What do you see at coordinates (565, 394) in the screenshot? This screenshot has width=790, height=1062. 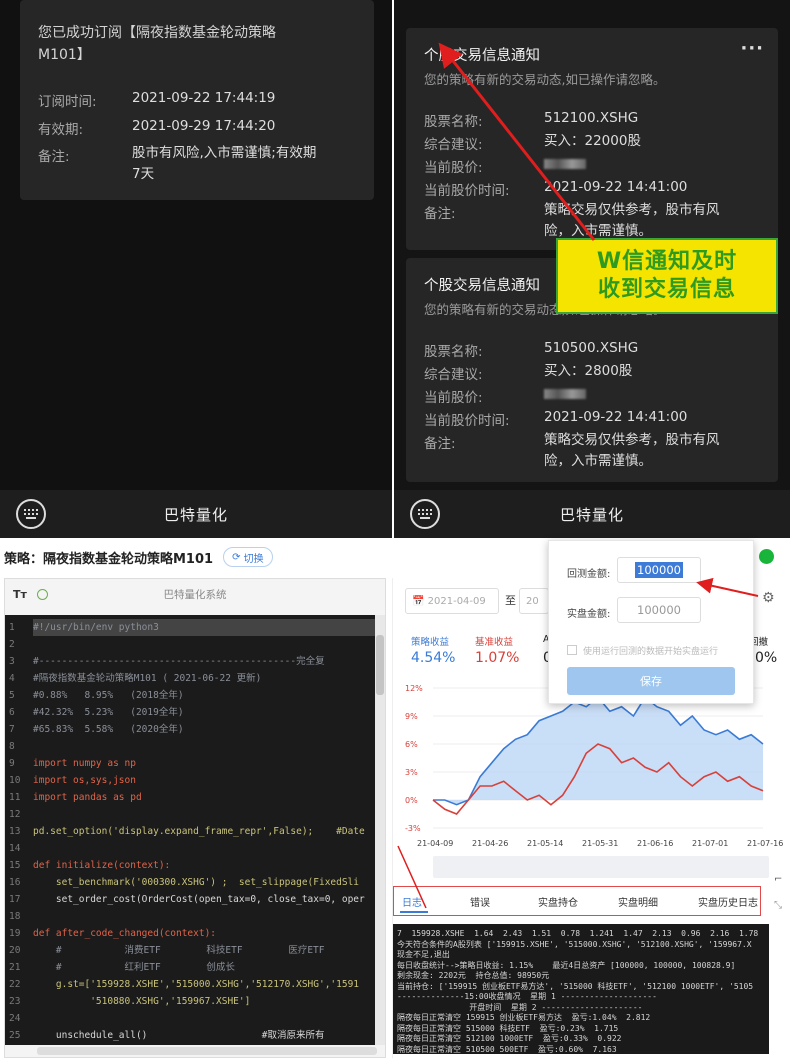 I see `current-price-value-blurred` at bounding box center [565, 394].